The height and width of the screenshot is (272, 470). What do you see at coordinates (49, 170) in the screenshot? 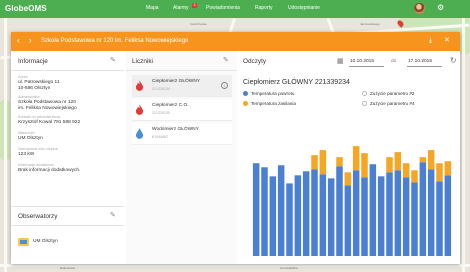
I see `additional-info-value: Brak informacji dodatkowych.` at bounding box center [49, 170].